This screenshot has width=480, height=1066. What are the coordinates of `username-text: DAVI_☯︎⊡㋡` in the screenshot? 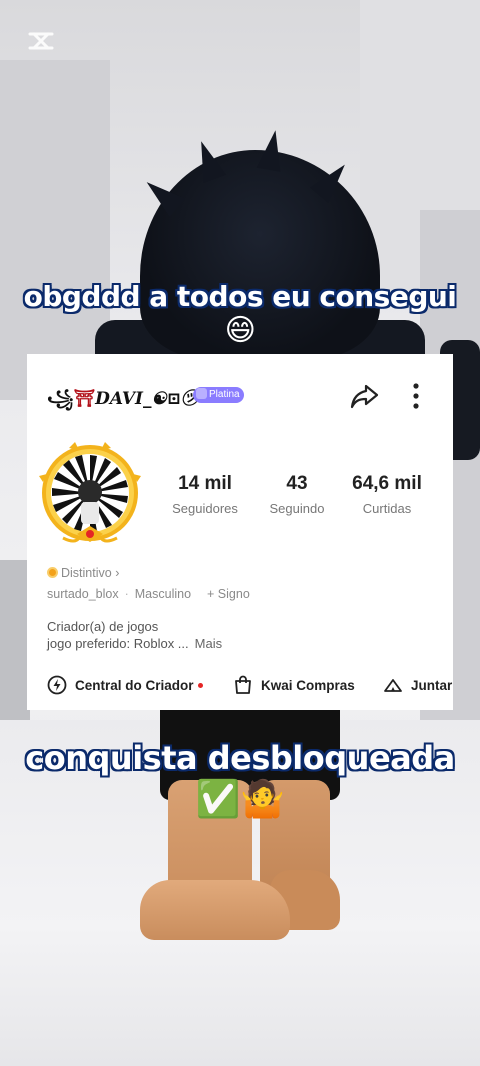 It's located at (146, 399).